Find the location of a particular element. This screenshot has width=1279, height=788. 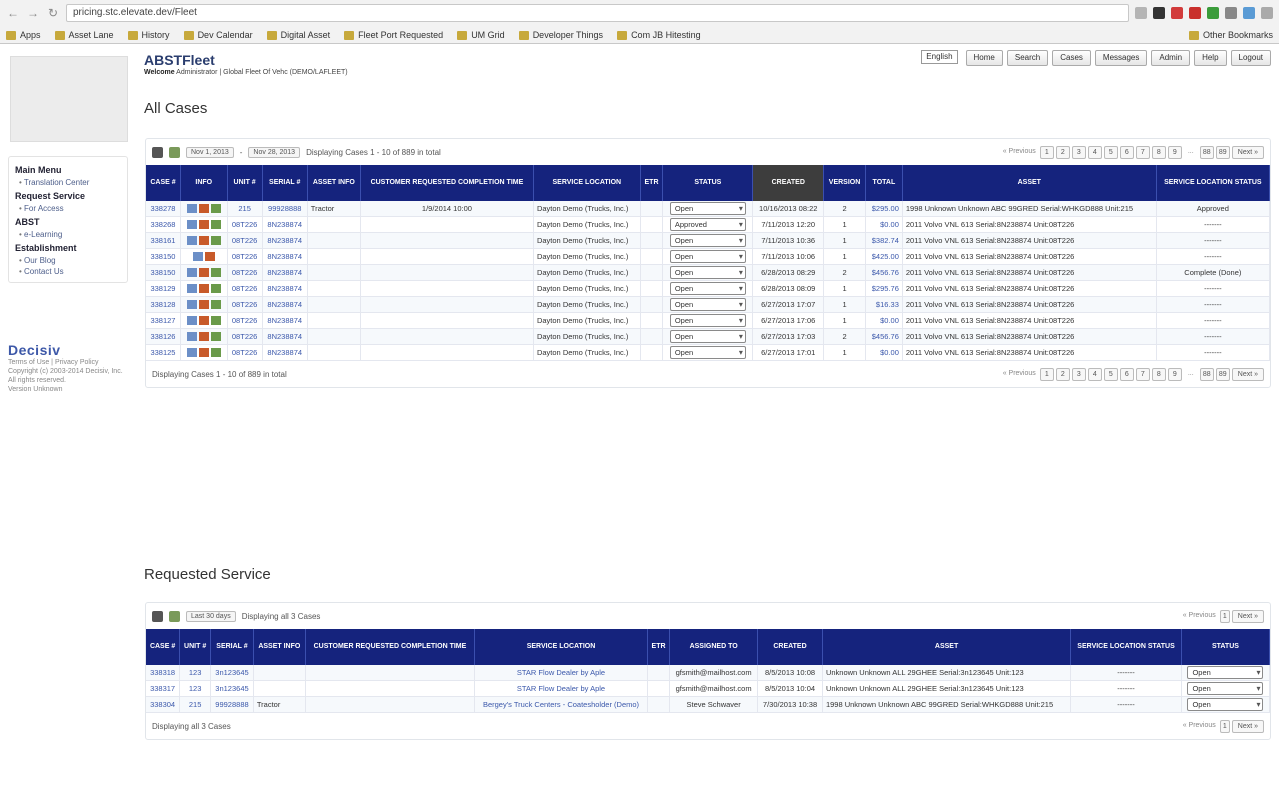

address-bar: pricing.stc.elevate.dev/Fleet is located at coordinates (597, 13).